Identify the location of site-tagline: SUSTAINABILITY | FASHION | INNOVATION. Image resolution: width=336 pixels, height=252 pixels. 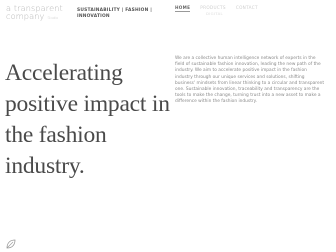
(114, 14).